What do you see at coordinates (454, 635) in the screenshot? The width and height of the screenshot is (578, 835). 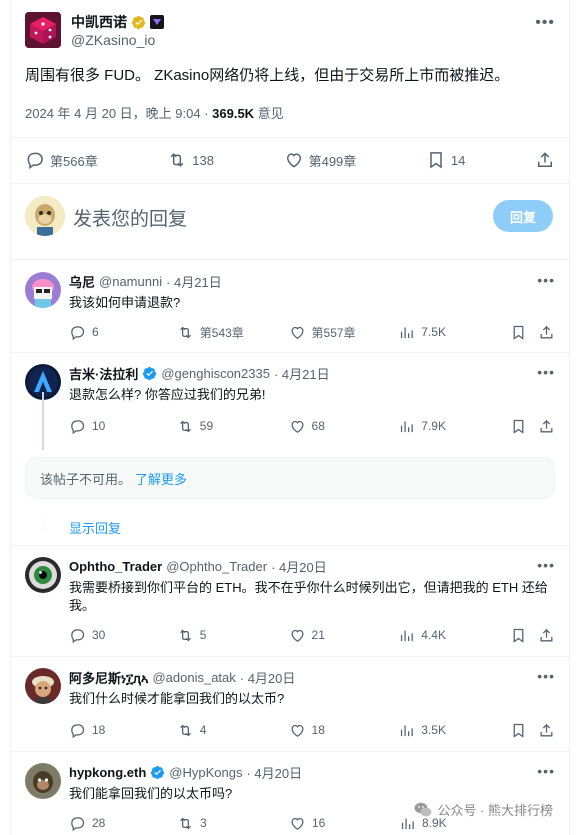 I see `views-action: 4.4K` at bounding box center [454, 635].